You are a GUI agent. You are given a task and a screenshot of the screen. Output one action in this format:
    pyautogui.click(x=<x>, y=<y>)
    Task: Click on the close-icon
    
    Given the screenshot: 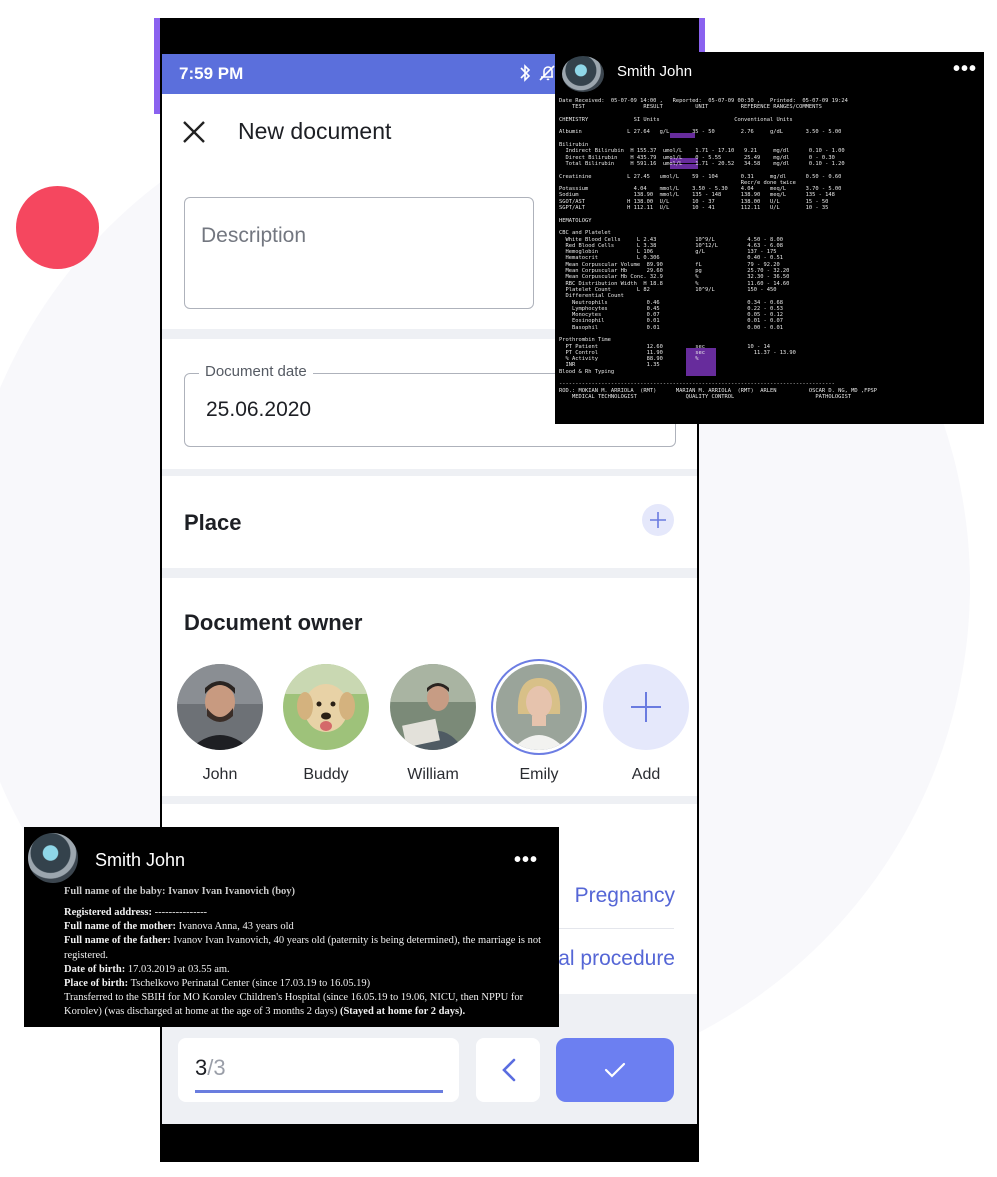 What is the action you would take?
    pyautogui.click(x=194, y=132)
    